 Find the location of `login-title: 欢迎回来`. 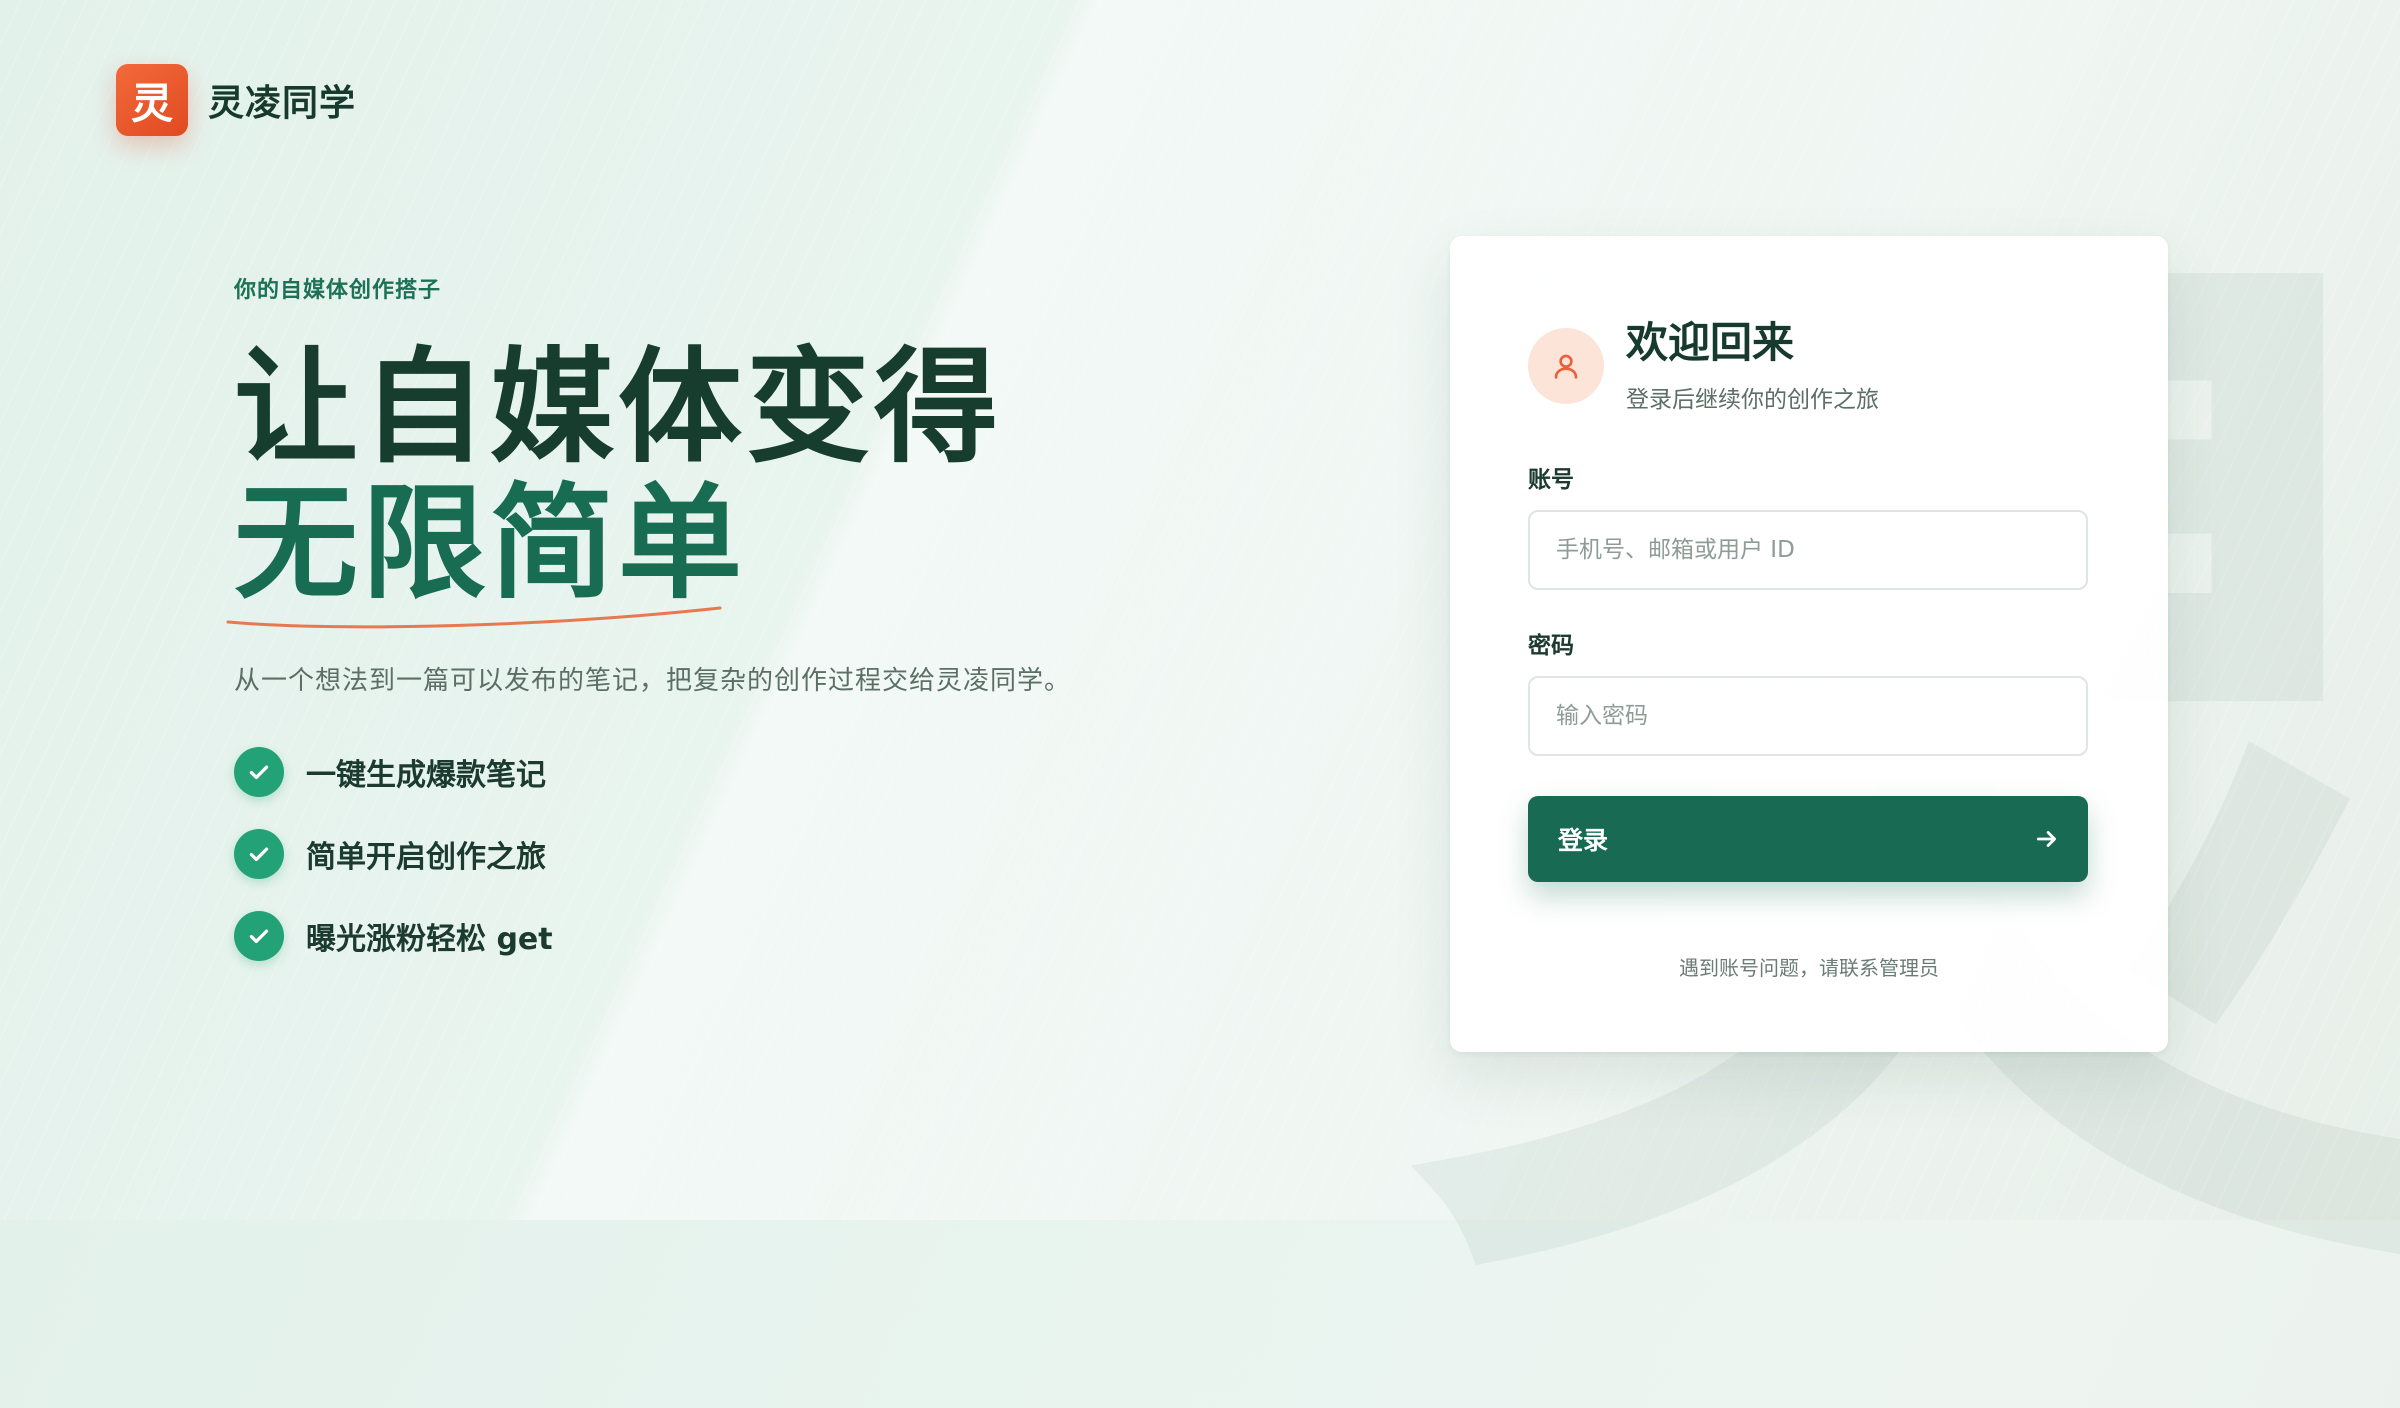

login-title: 欢迎回来 is located at coordinates (1710, 342).